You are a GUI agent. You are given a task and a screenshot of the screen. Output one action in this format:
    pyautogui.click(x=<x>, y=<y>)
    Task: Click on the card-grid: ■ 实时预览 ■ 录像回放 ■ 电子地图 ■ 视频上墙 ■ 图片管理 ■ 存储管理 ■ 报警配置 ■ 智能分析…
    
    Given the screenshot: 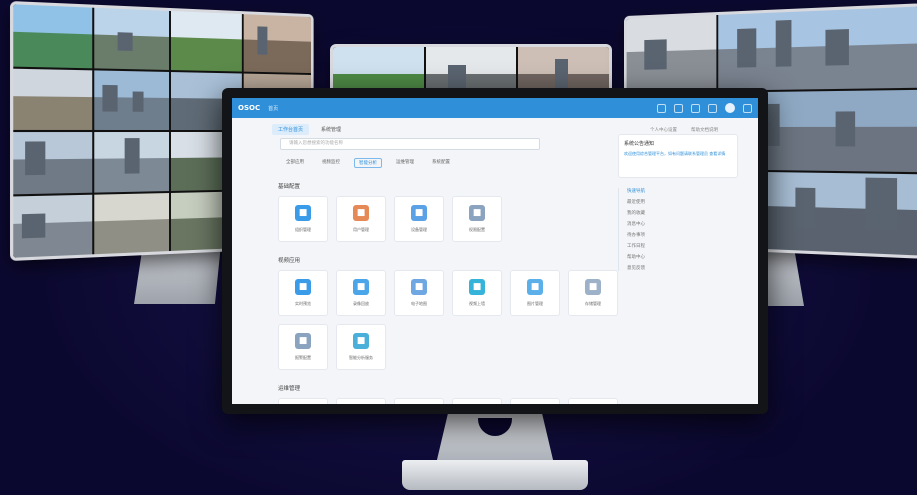 What is the action you would take?
    pyautogui.click(x=448, y=320)
    